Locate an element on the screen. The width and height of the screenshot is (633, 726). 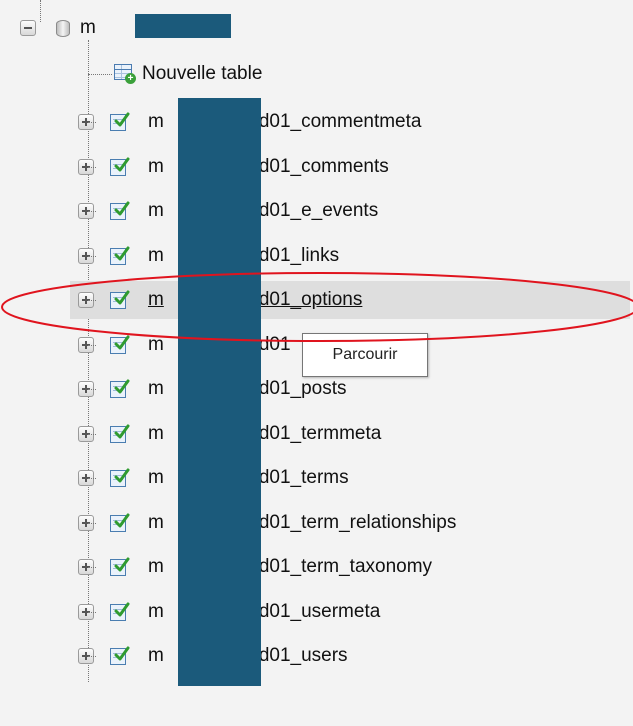
tooltip: Parcourir is located at coordinates (365, 355).